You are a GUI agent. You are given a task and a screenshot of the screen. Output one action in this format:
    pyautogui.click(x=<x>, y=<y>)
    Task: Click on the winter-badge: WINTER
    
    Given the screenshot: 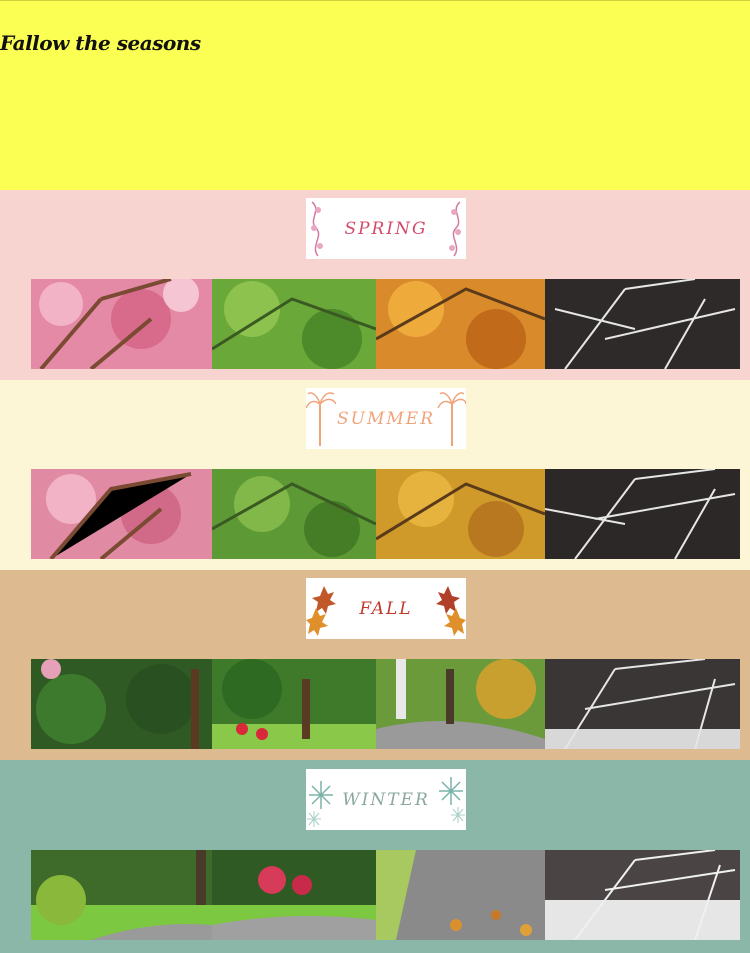 What is the action you would take?
    pyautogui.click(x=386, y=799)
    